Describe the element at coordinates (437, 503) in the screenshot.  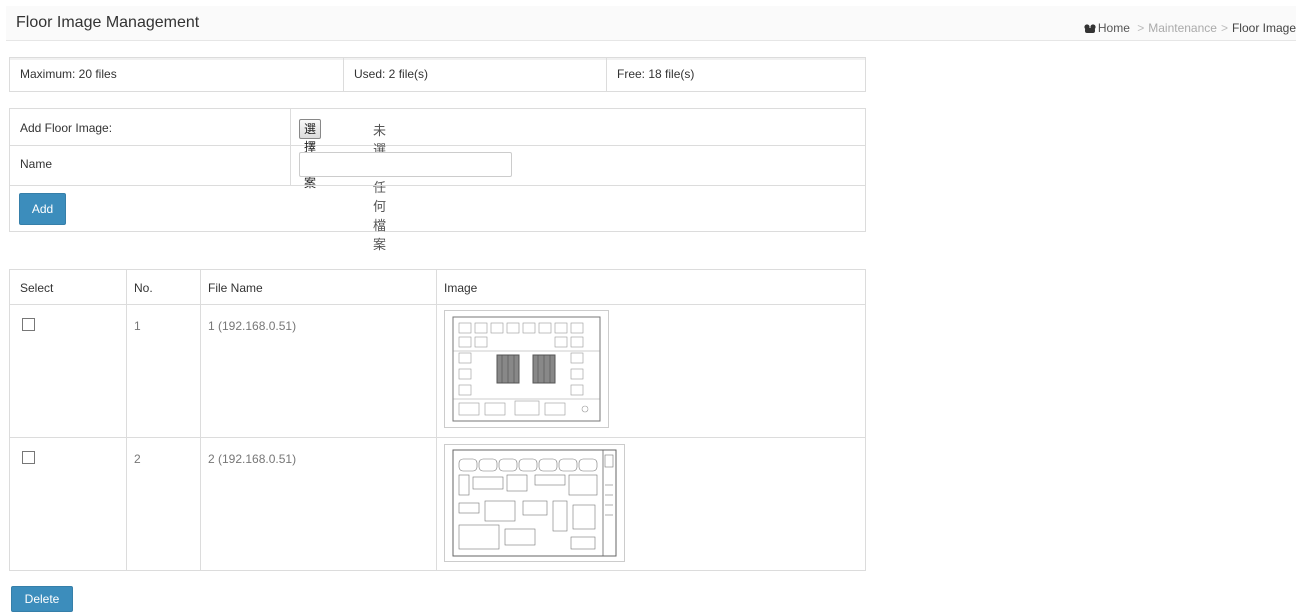
I see `table-row: 2 2 (192.168.0.51)` at that location.